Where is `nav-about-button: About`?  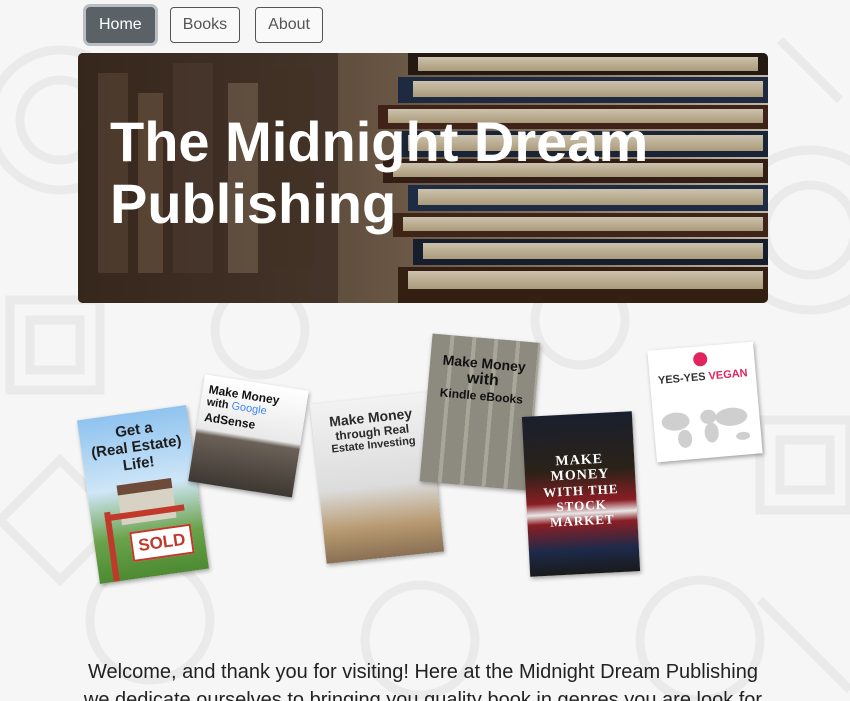 nav-about-button: About is located at coordinates (289, 25).